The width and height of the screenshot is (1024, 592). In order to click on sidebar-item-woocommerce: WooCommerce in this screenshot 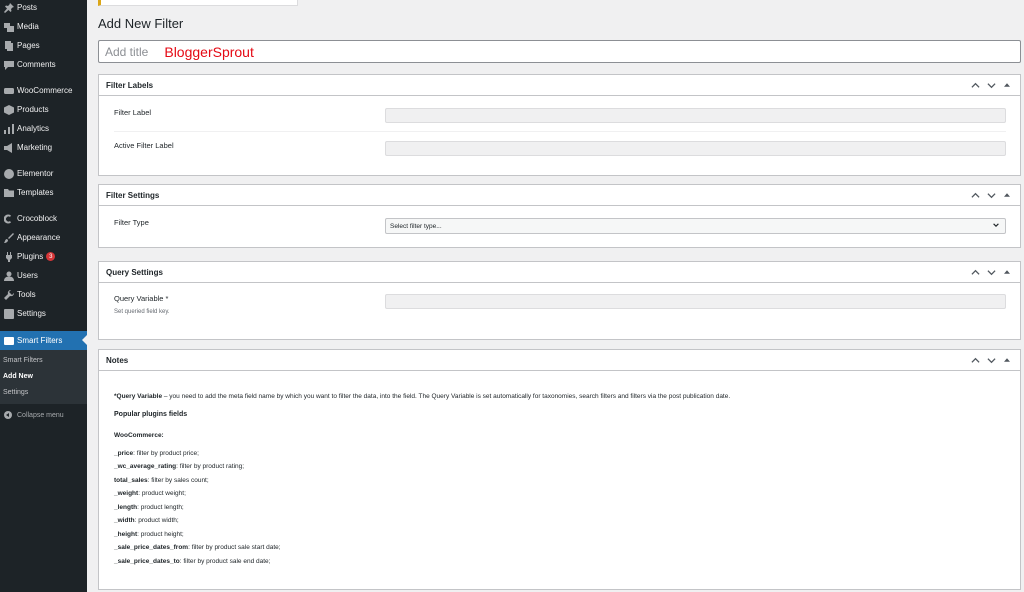, I will do `click(43, 90)`.